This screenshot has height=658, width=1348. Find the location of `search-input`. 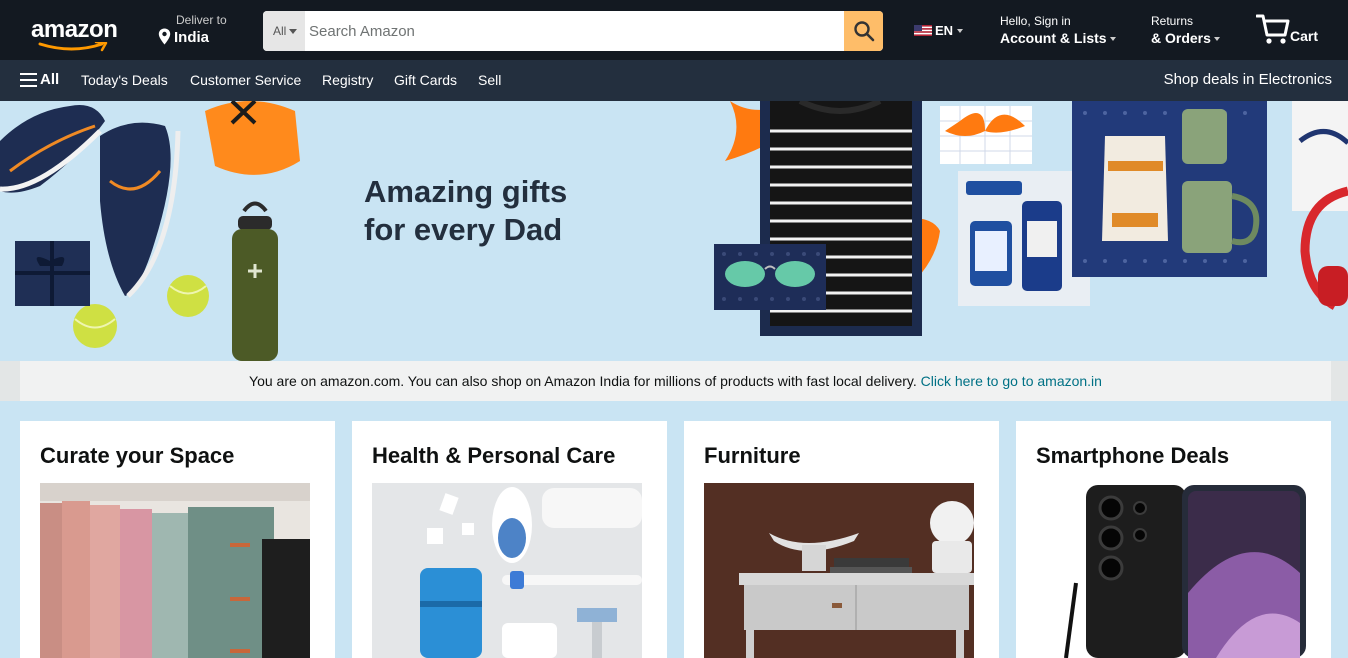

search-input is located at coordinates (575, 31).